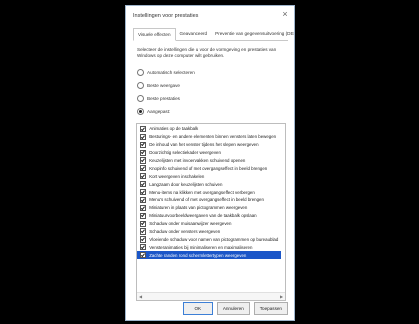 The height and width of the screenshot is (324, 419). Describe the element at coordinates (211, 296) in the screenshot. I see `horizontal-scrollbar: ◀ ▶` at that location.